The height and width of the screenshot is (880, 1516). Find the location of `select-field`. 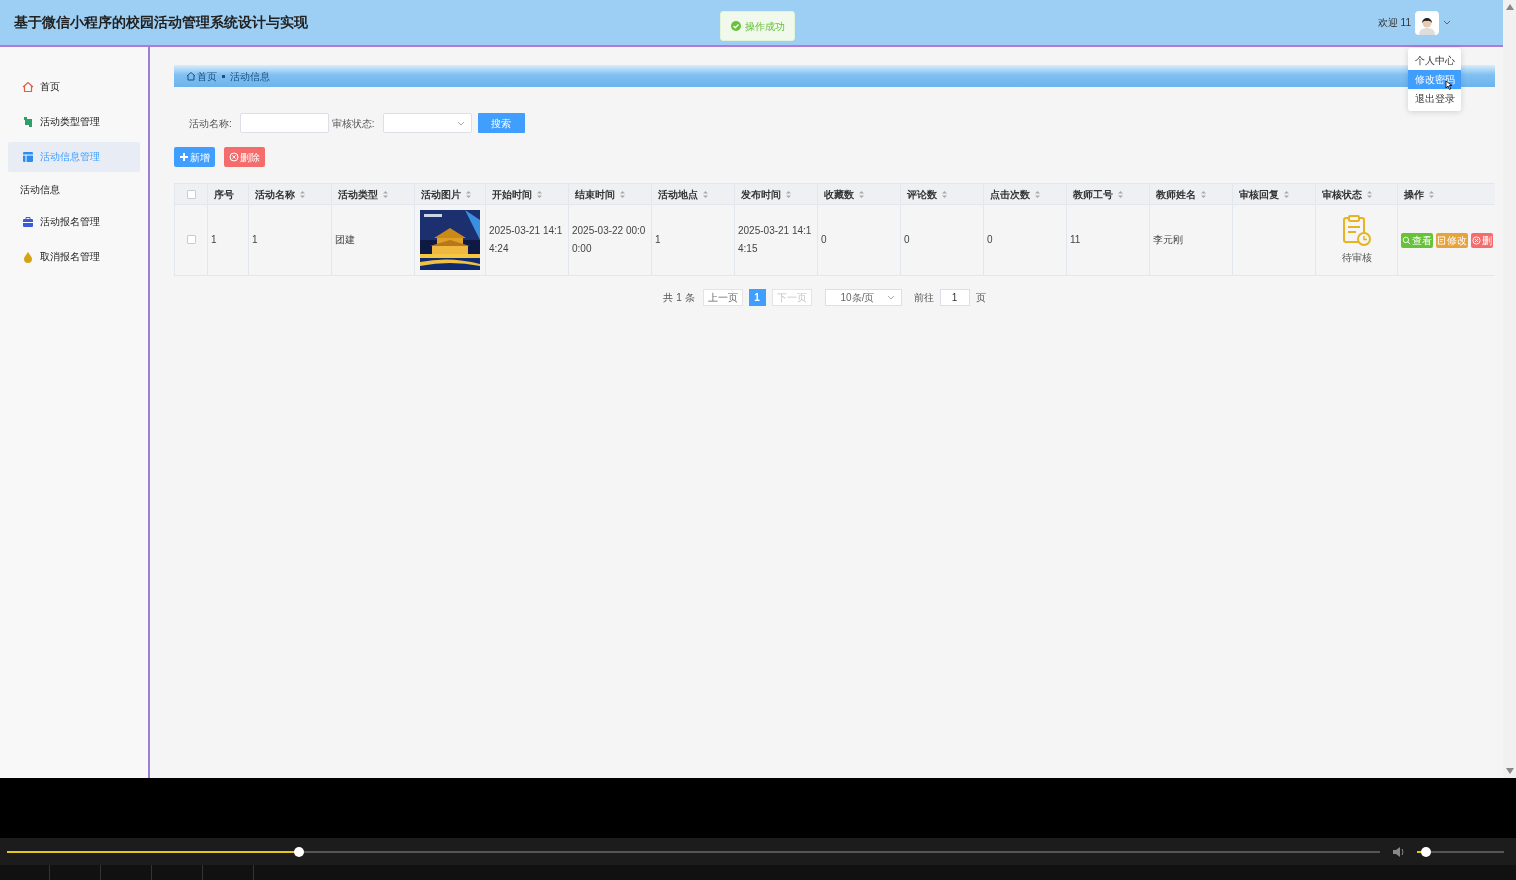

select-field is located at coordinates (427, 123).